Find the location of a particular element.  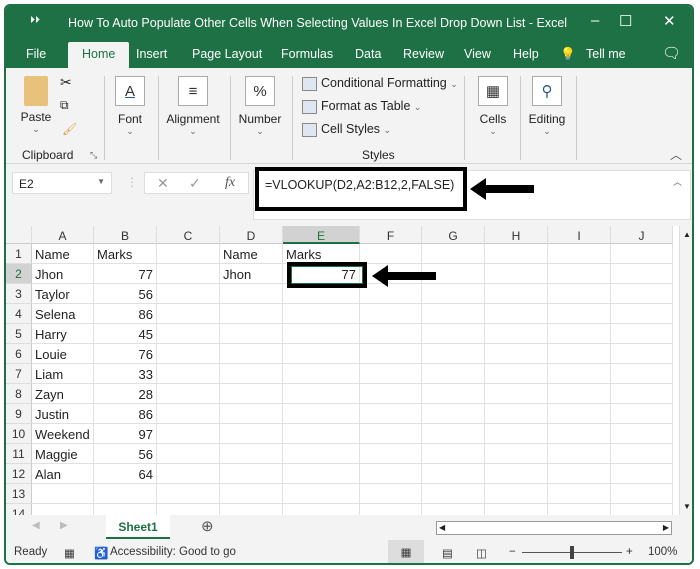

cell-C11 is located at coordinates (188, 454).